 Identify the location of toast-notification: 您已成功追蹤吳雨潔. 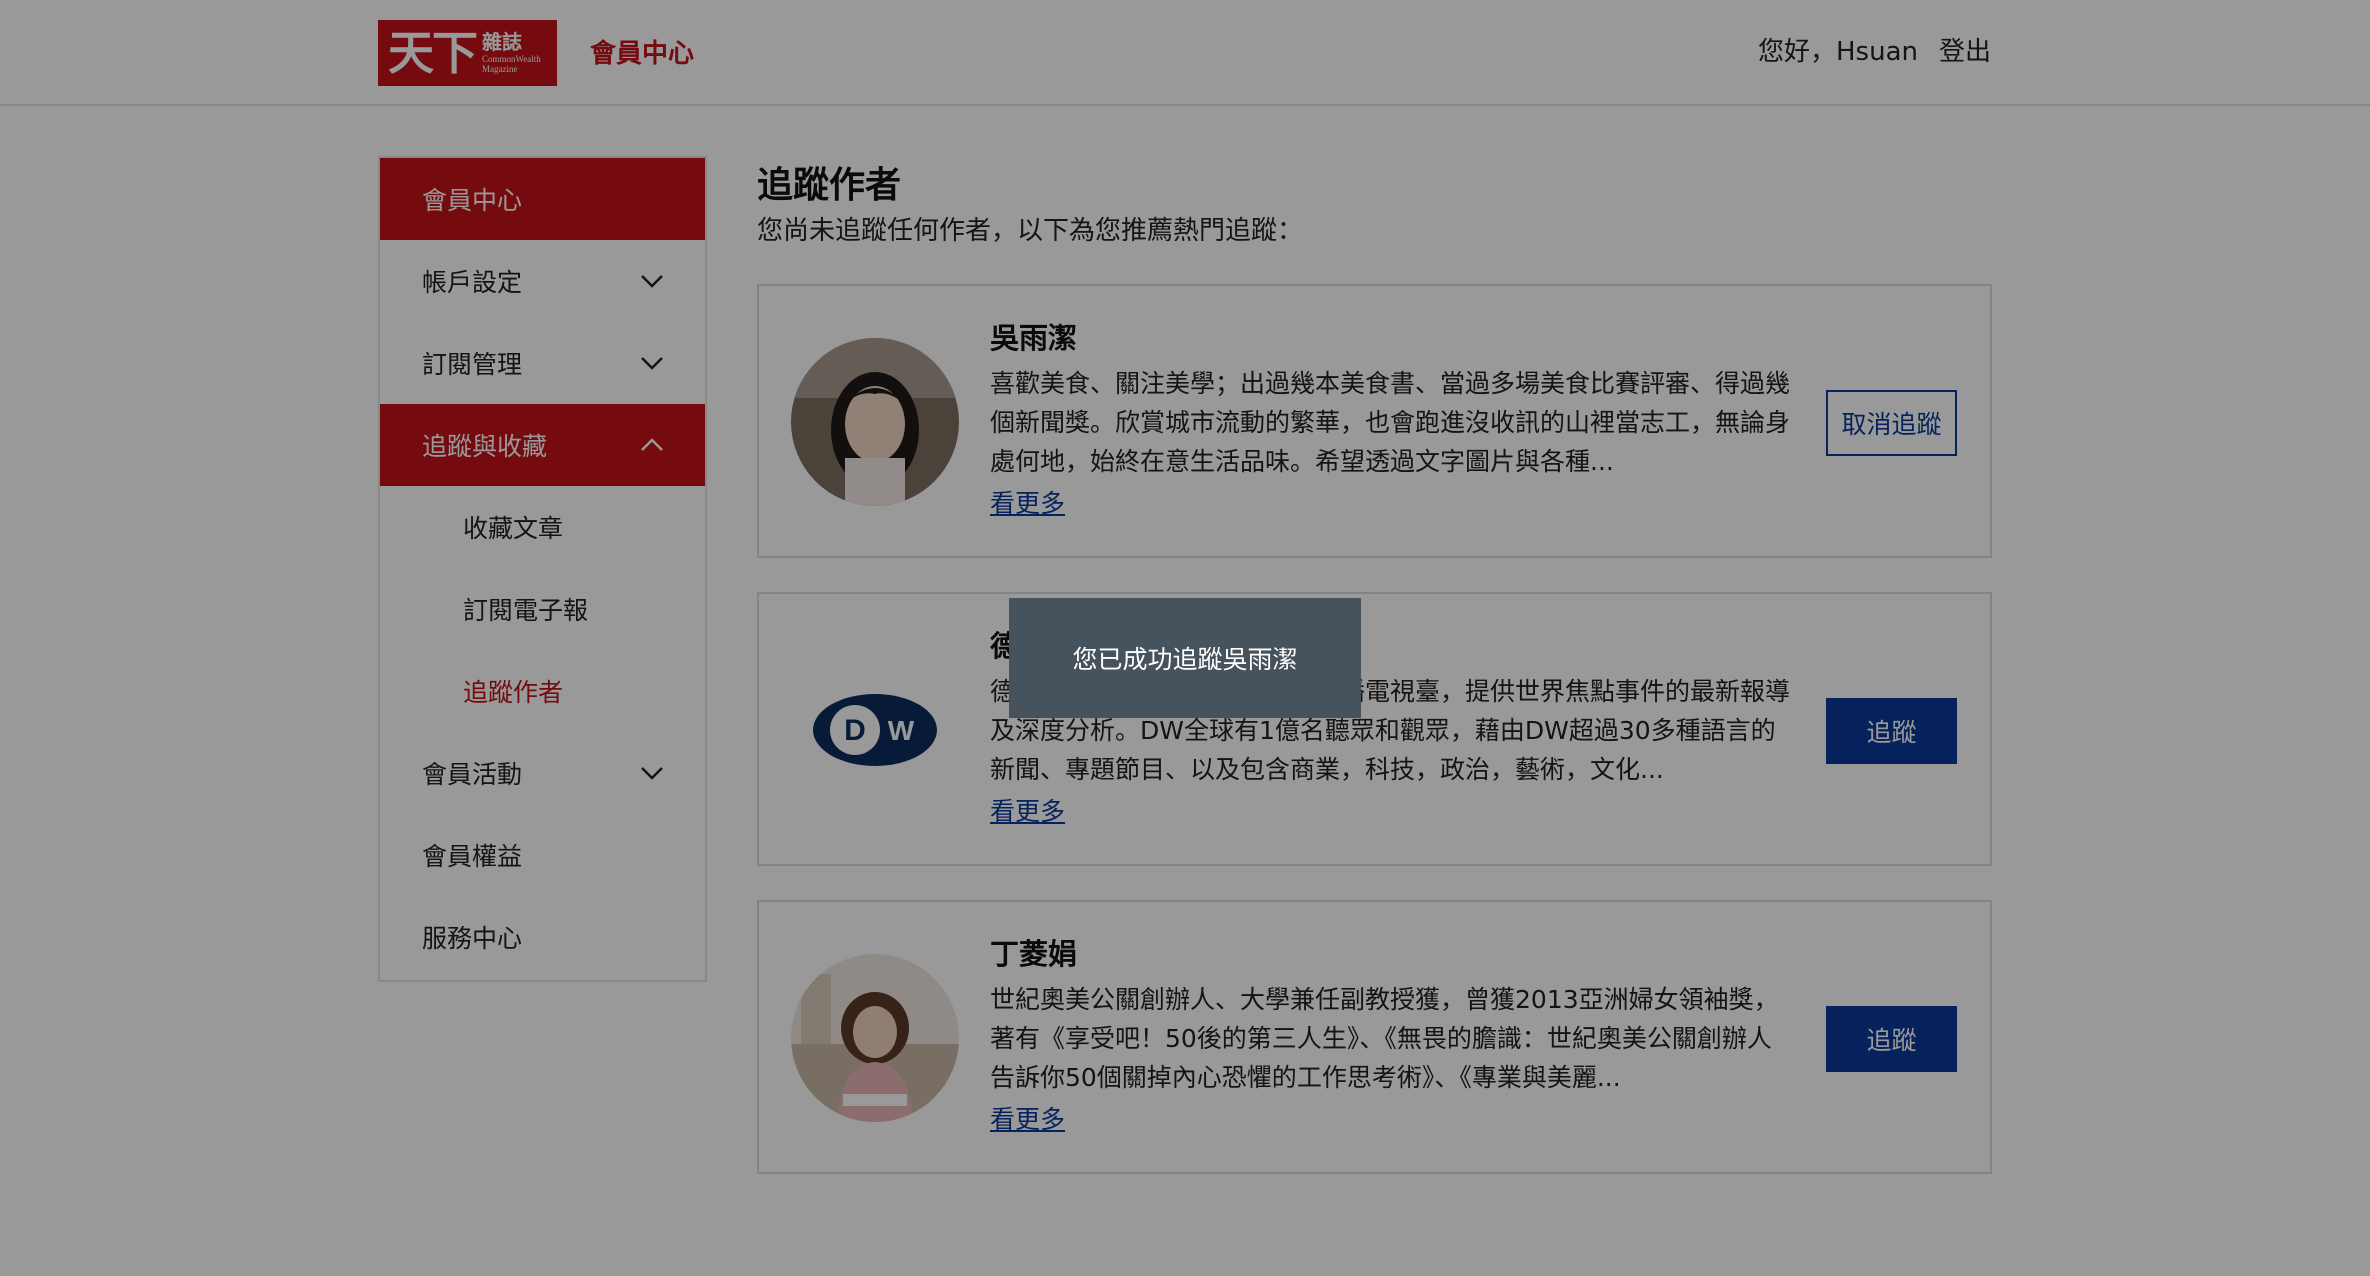
(1185, 658).